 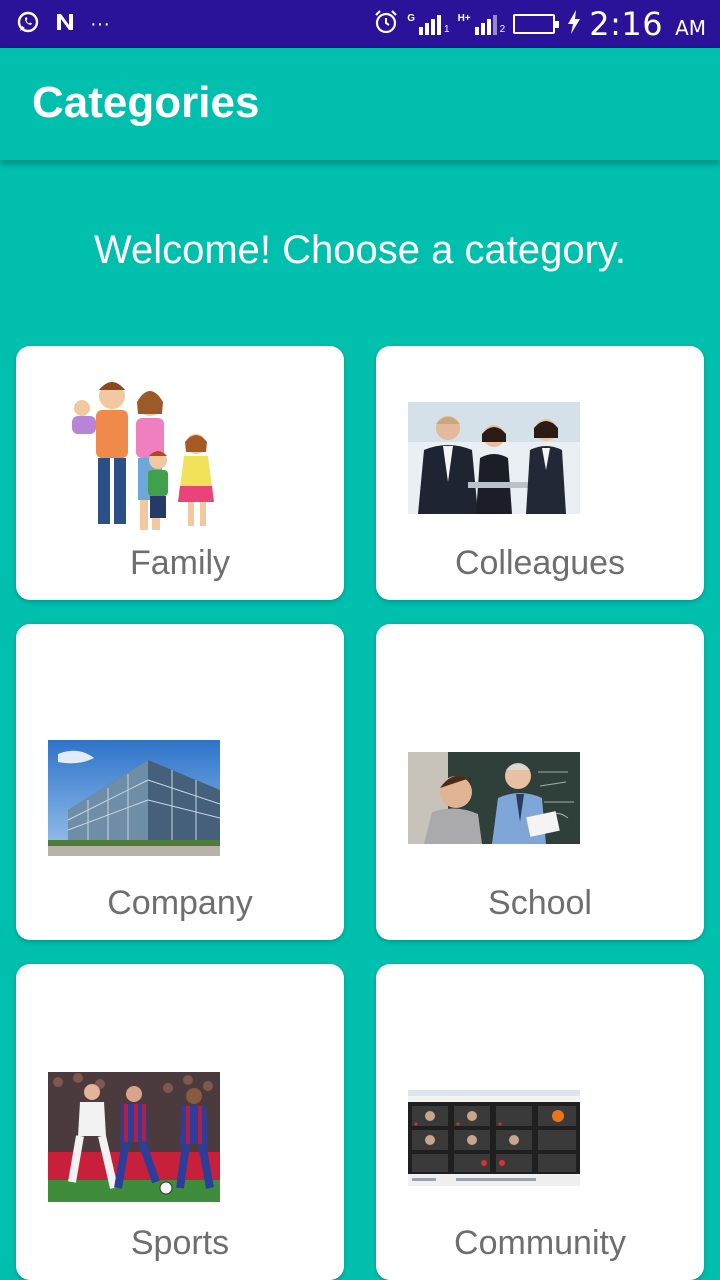 I want to click on category-label: Family, so click(x=180, y=563).